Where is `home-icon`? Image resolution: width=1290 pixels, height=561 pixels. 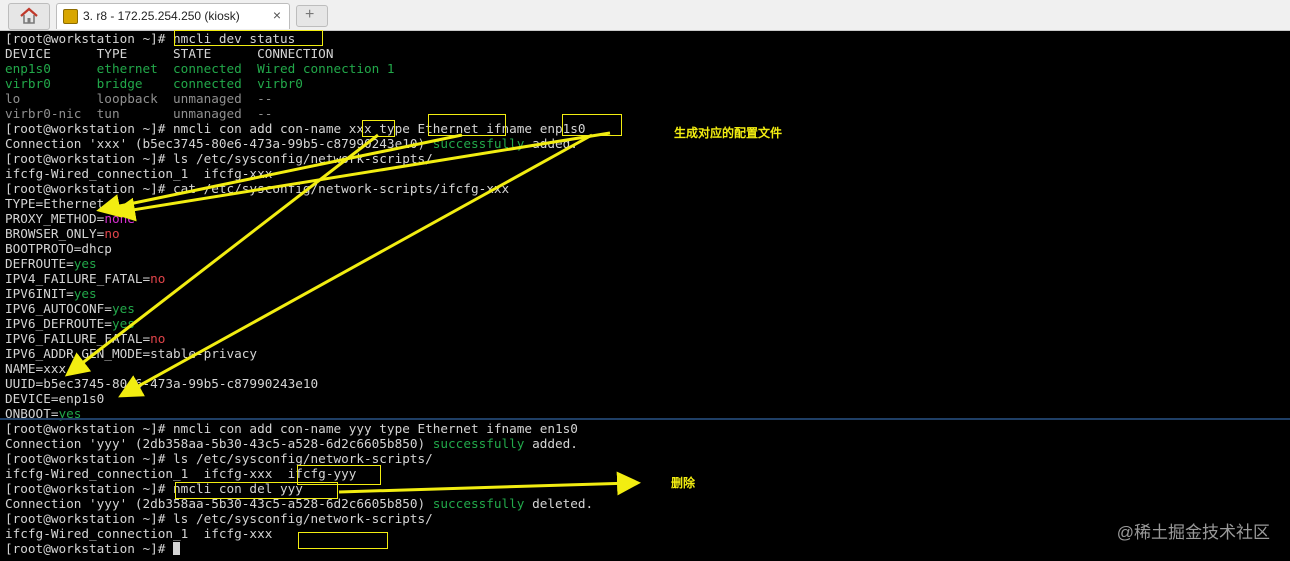 home-icon is located at coordinates (29, 15).